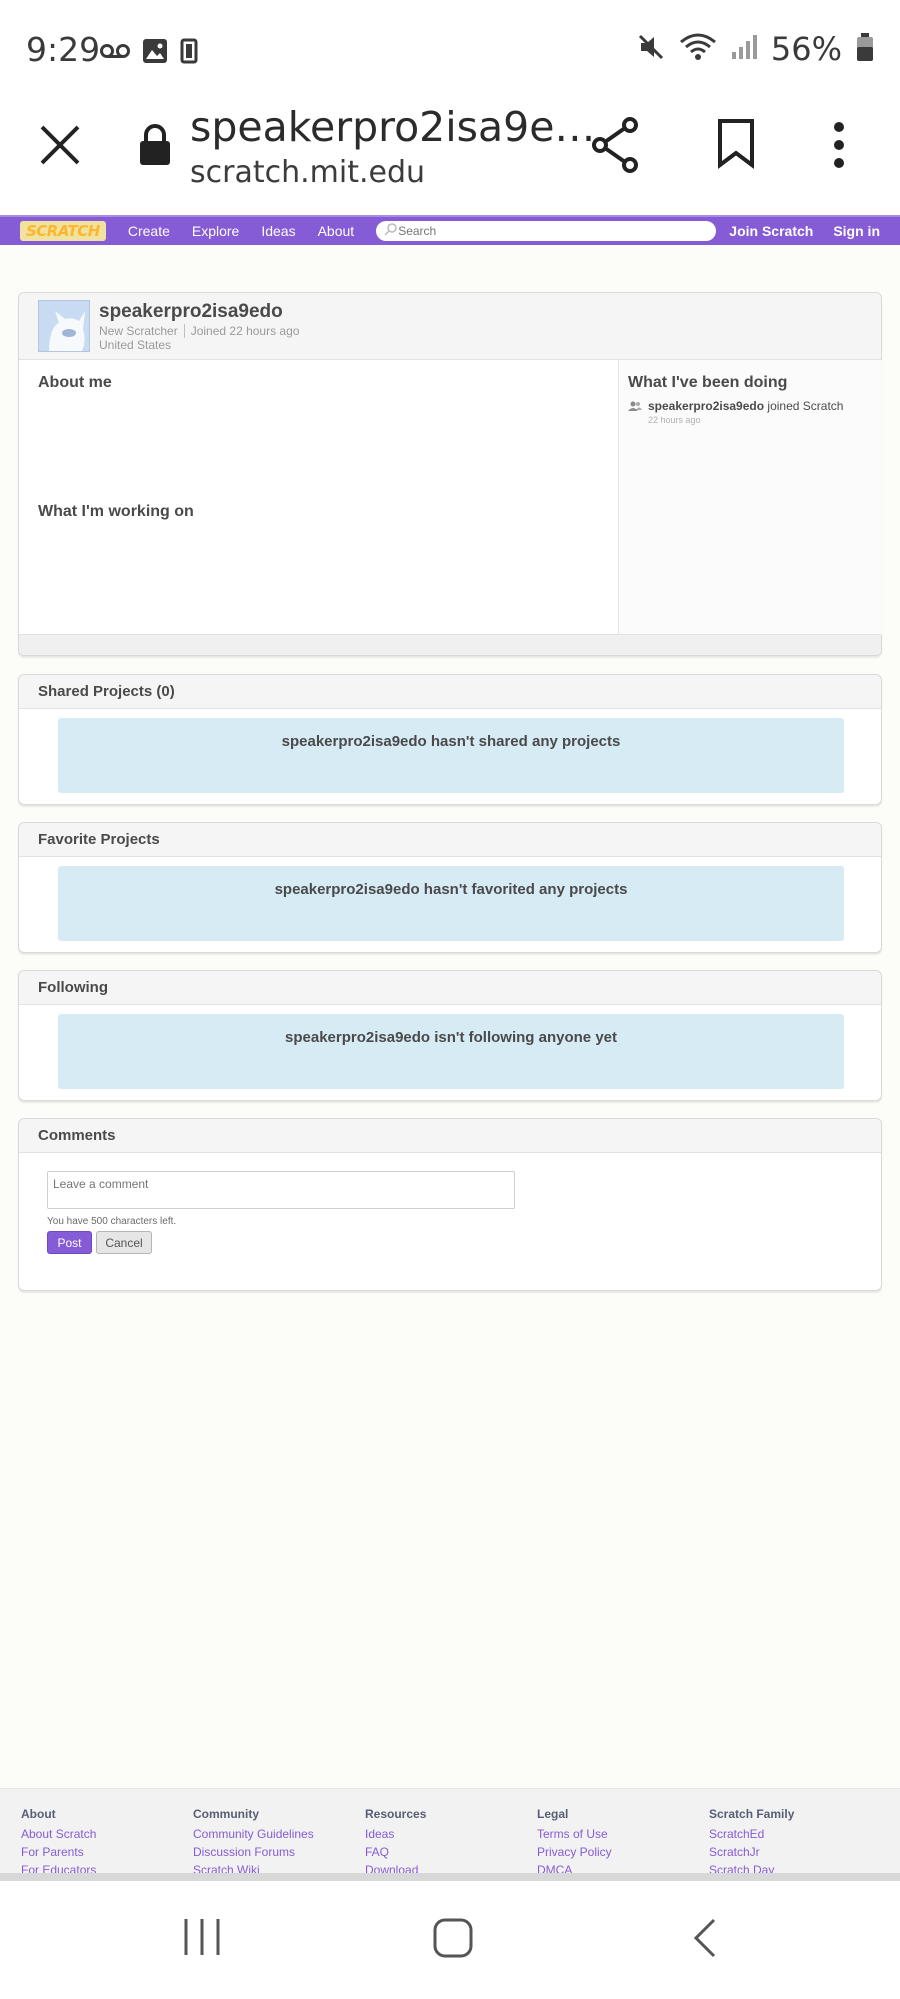 The width and height of the screenshot is (900, 1999). I want to click on footer-link: Terms of Use, so click(622, 1834).